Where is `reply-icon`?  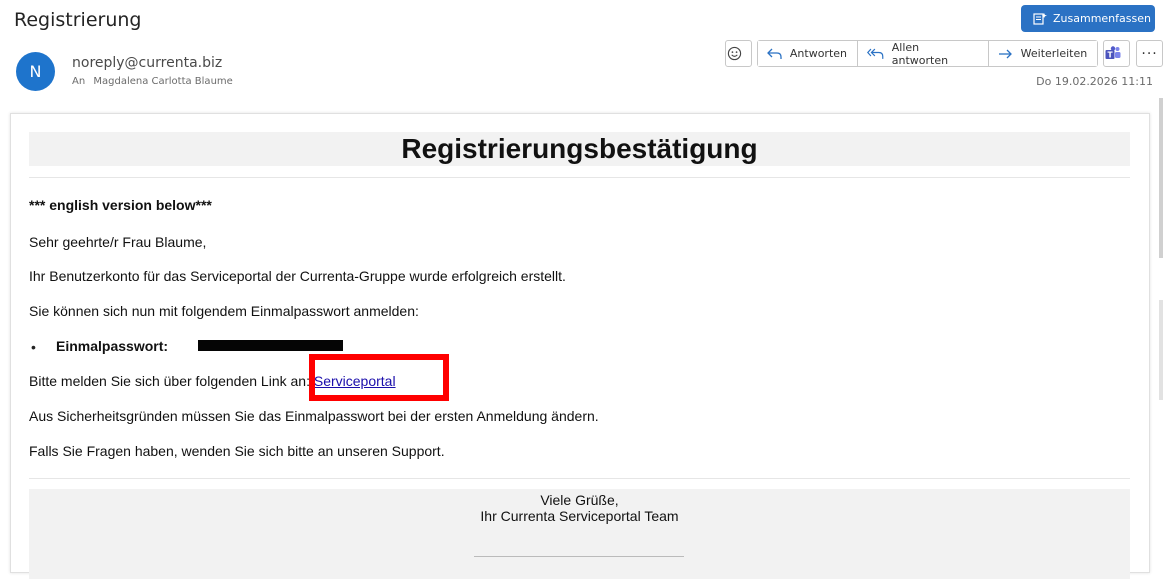 reply-icon is located at coordinates (774, 53).